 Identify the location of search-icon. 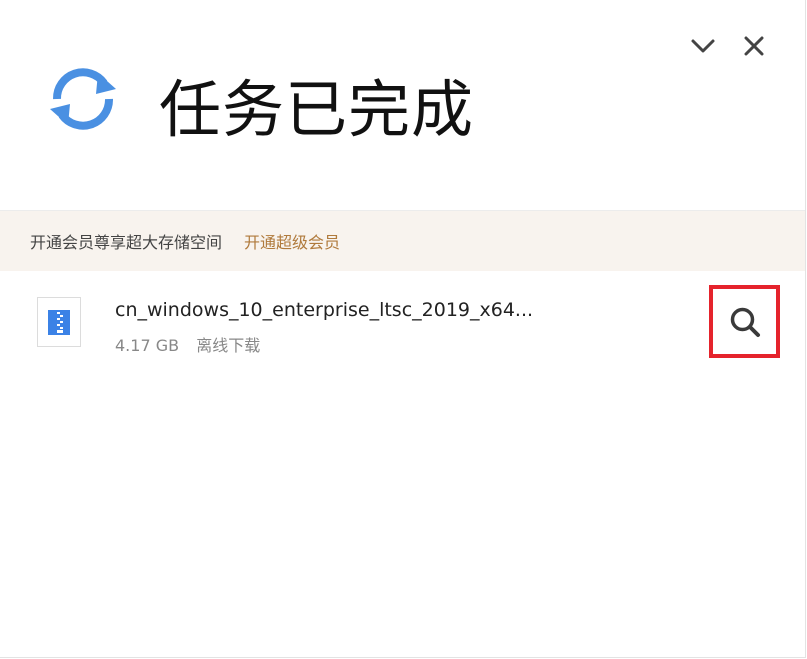
(745, 322).